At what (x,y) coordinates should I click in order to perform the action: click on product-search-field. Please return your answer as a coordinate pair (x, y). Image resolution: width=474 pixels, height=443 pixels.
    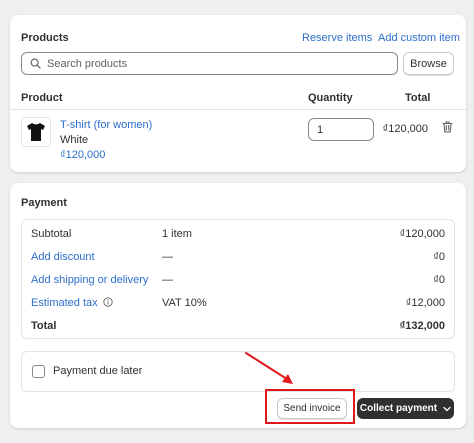
    Looking at the image, I should click on (209, 63).